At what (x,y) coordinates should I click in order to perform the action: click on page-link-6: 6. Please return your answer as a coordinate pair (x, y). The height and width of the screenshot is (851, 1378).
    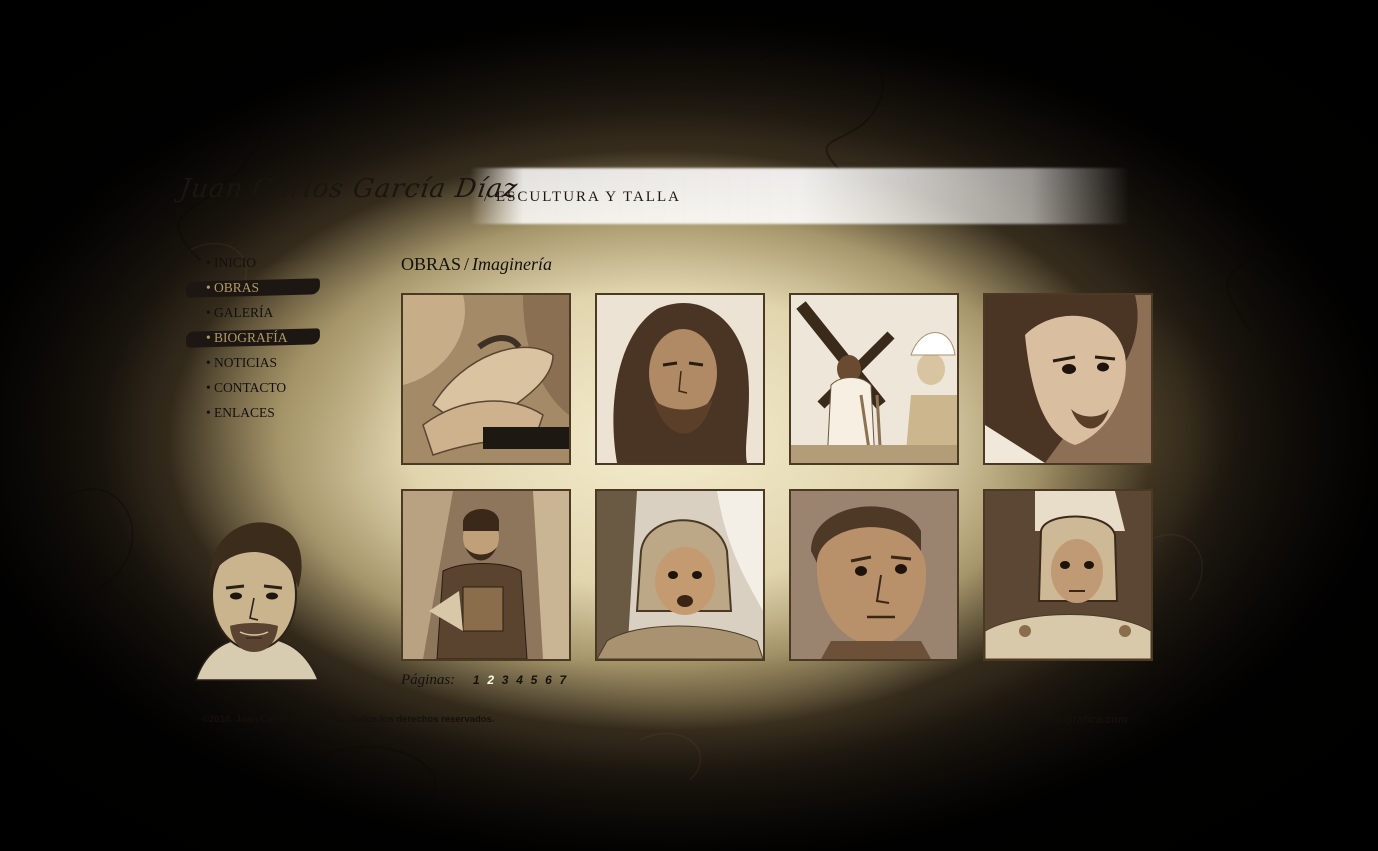
    Looking at the image, I should click on (548, 680).